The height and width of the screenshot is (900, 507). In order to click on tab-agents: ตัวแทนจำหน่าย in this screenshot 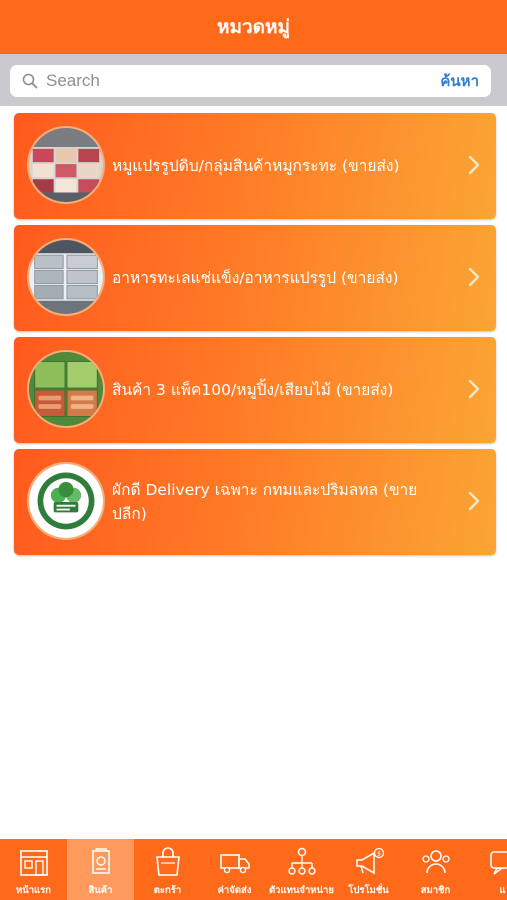, I will do `click(301, 869)`.